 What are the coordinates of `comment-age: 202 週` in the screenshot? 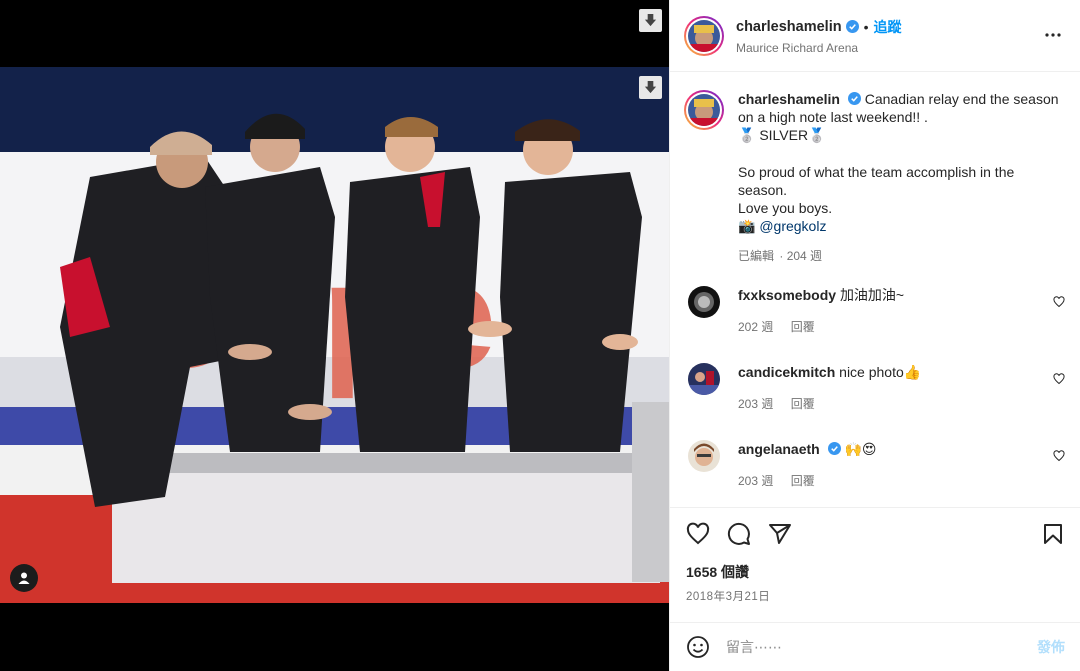 It's located at (755, 327).